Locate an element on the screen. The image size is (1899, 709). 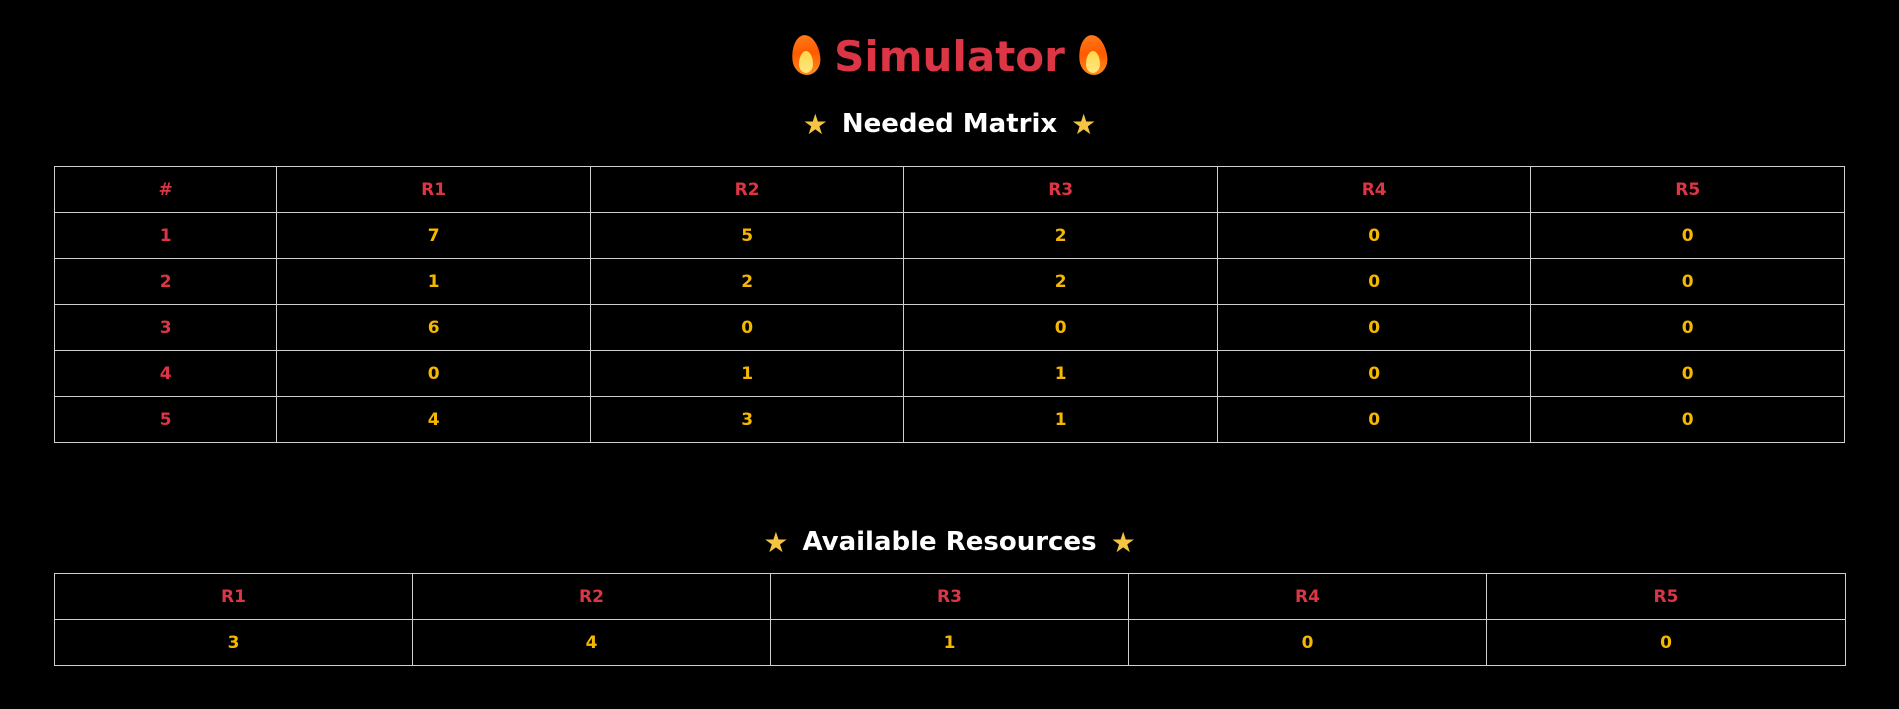
table-row: 2 1 2 2 0 0 is located at coordinates (949, 281).